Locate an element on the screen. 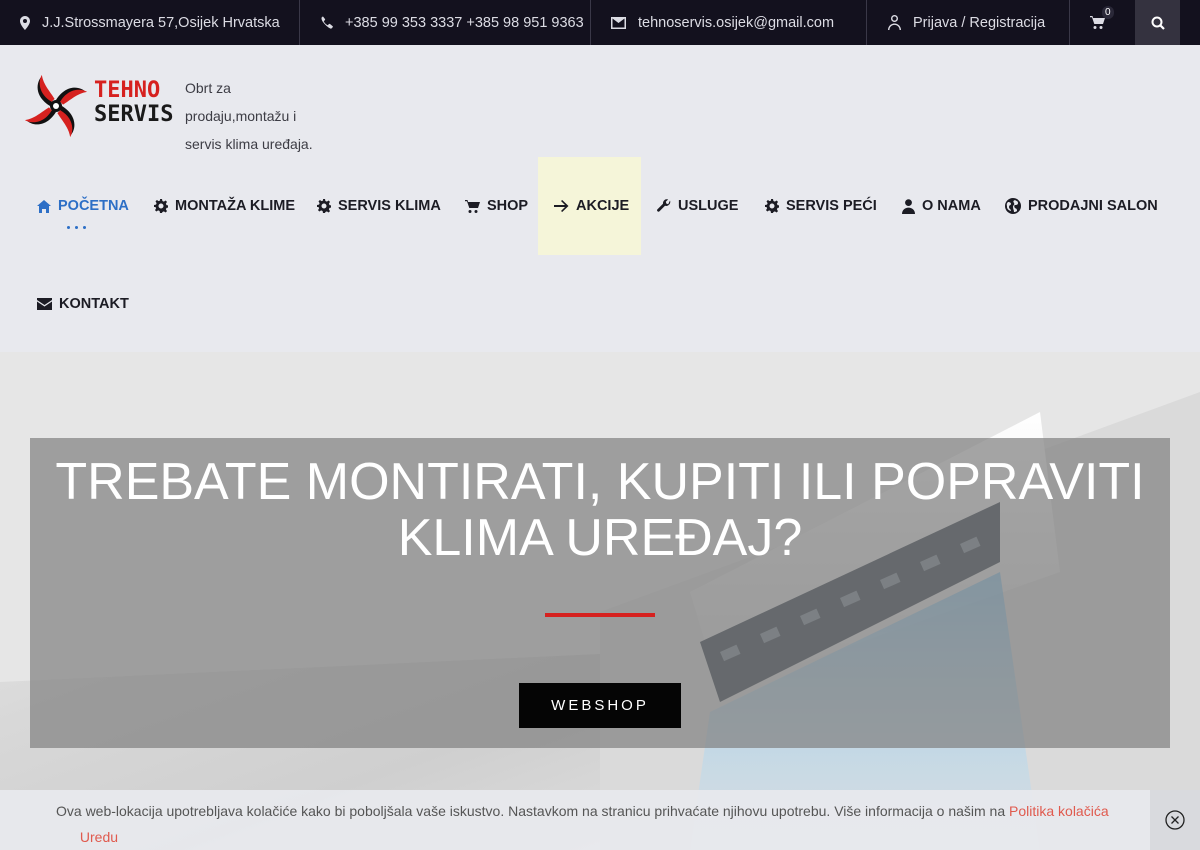 The height and width of the screenshot is (850, 1200). site-logo: TEHNO SERVIS is located at coordinates (98, 105).